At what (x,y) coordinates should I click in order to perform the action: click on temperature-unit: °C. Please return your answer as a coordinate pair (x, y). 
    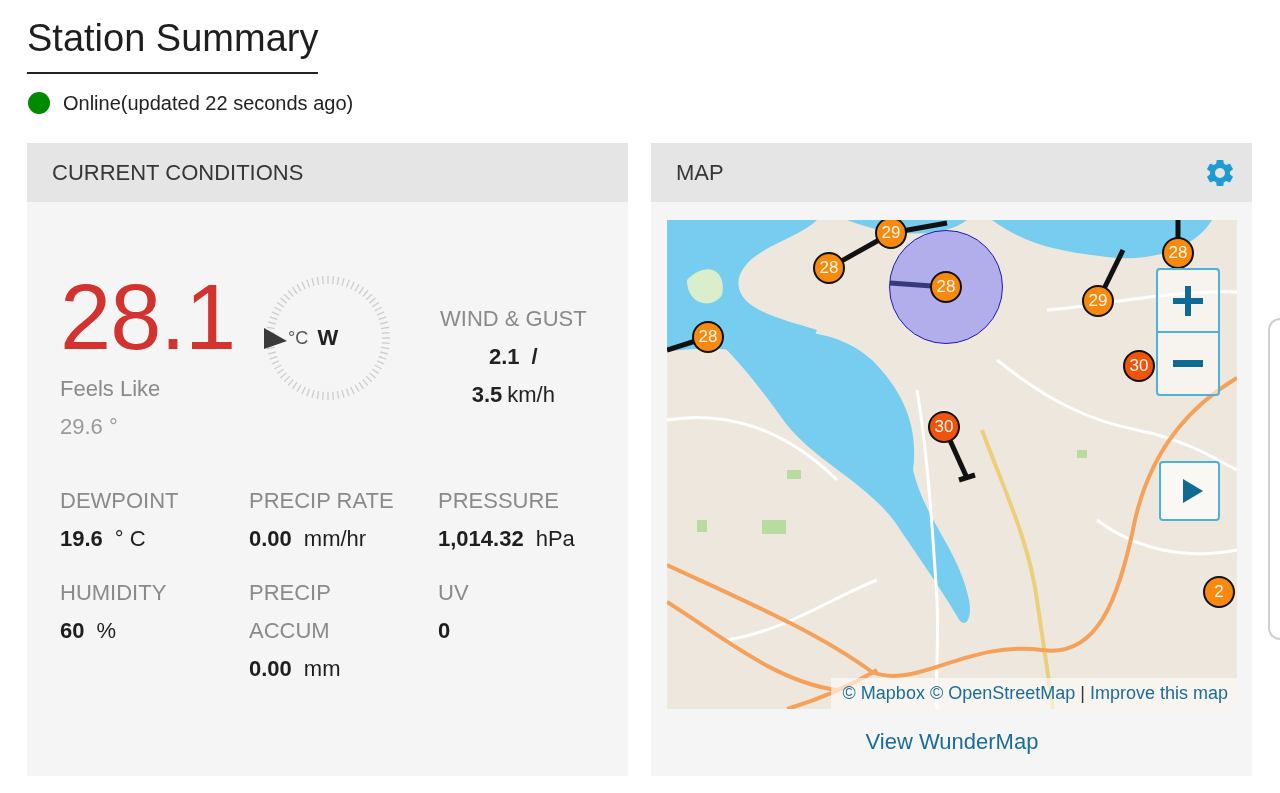
    Looking at the image, I should click on (298, 338).